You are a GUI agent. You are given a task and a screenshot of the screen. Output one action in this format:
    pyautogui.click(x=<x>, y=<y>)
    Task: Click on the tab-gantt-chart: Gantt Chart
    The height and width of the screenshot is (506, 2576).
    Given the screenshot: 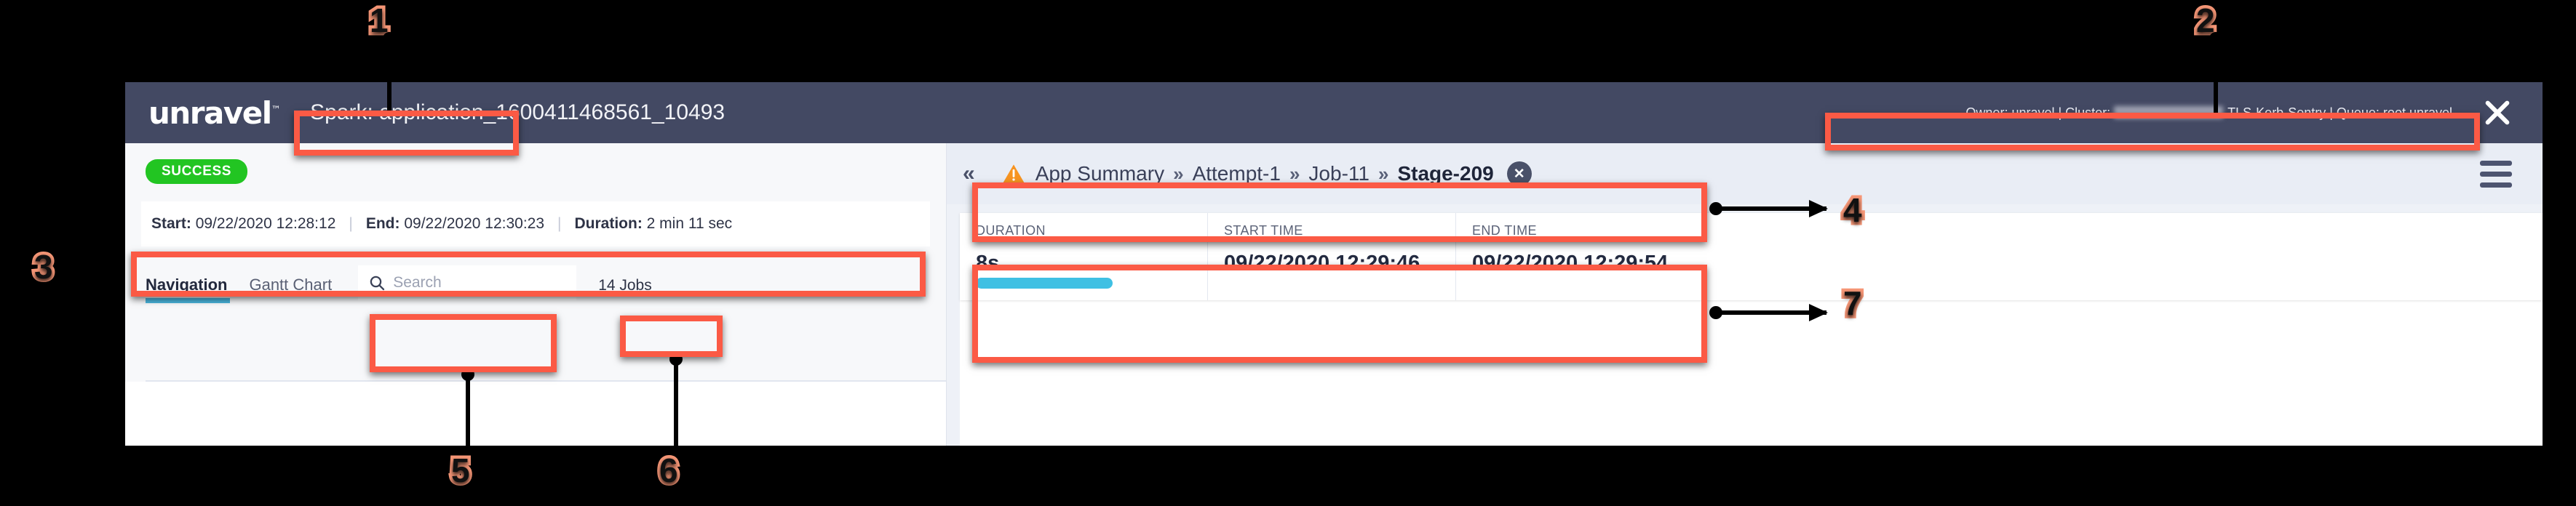 What is the action you would take?
    pyautogui.click(x=292, y=289)
    